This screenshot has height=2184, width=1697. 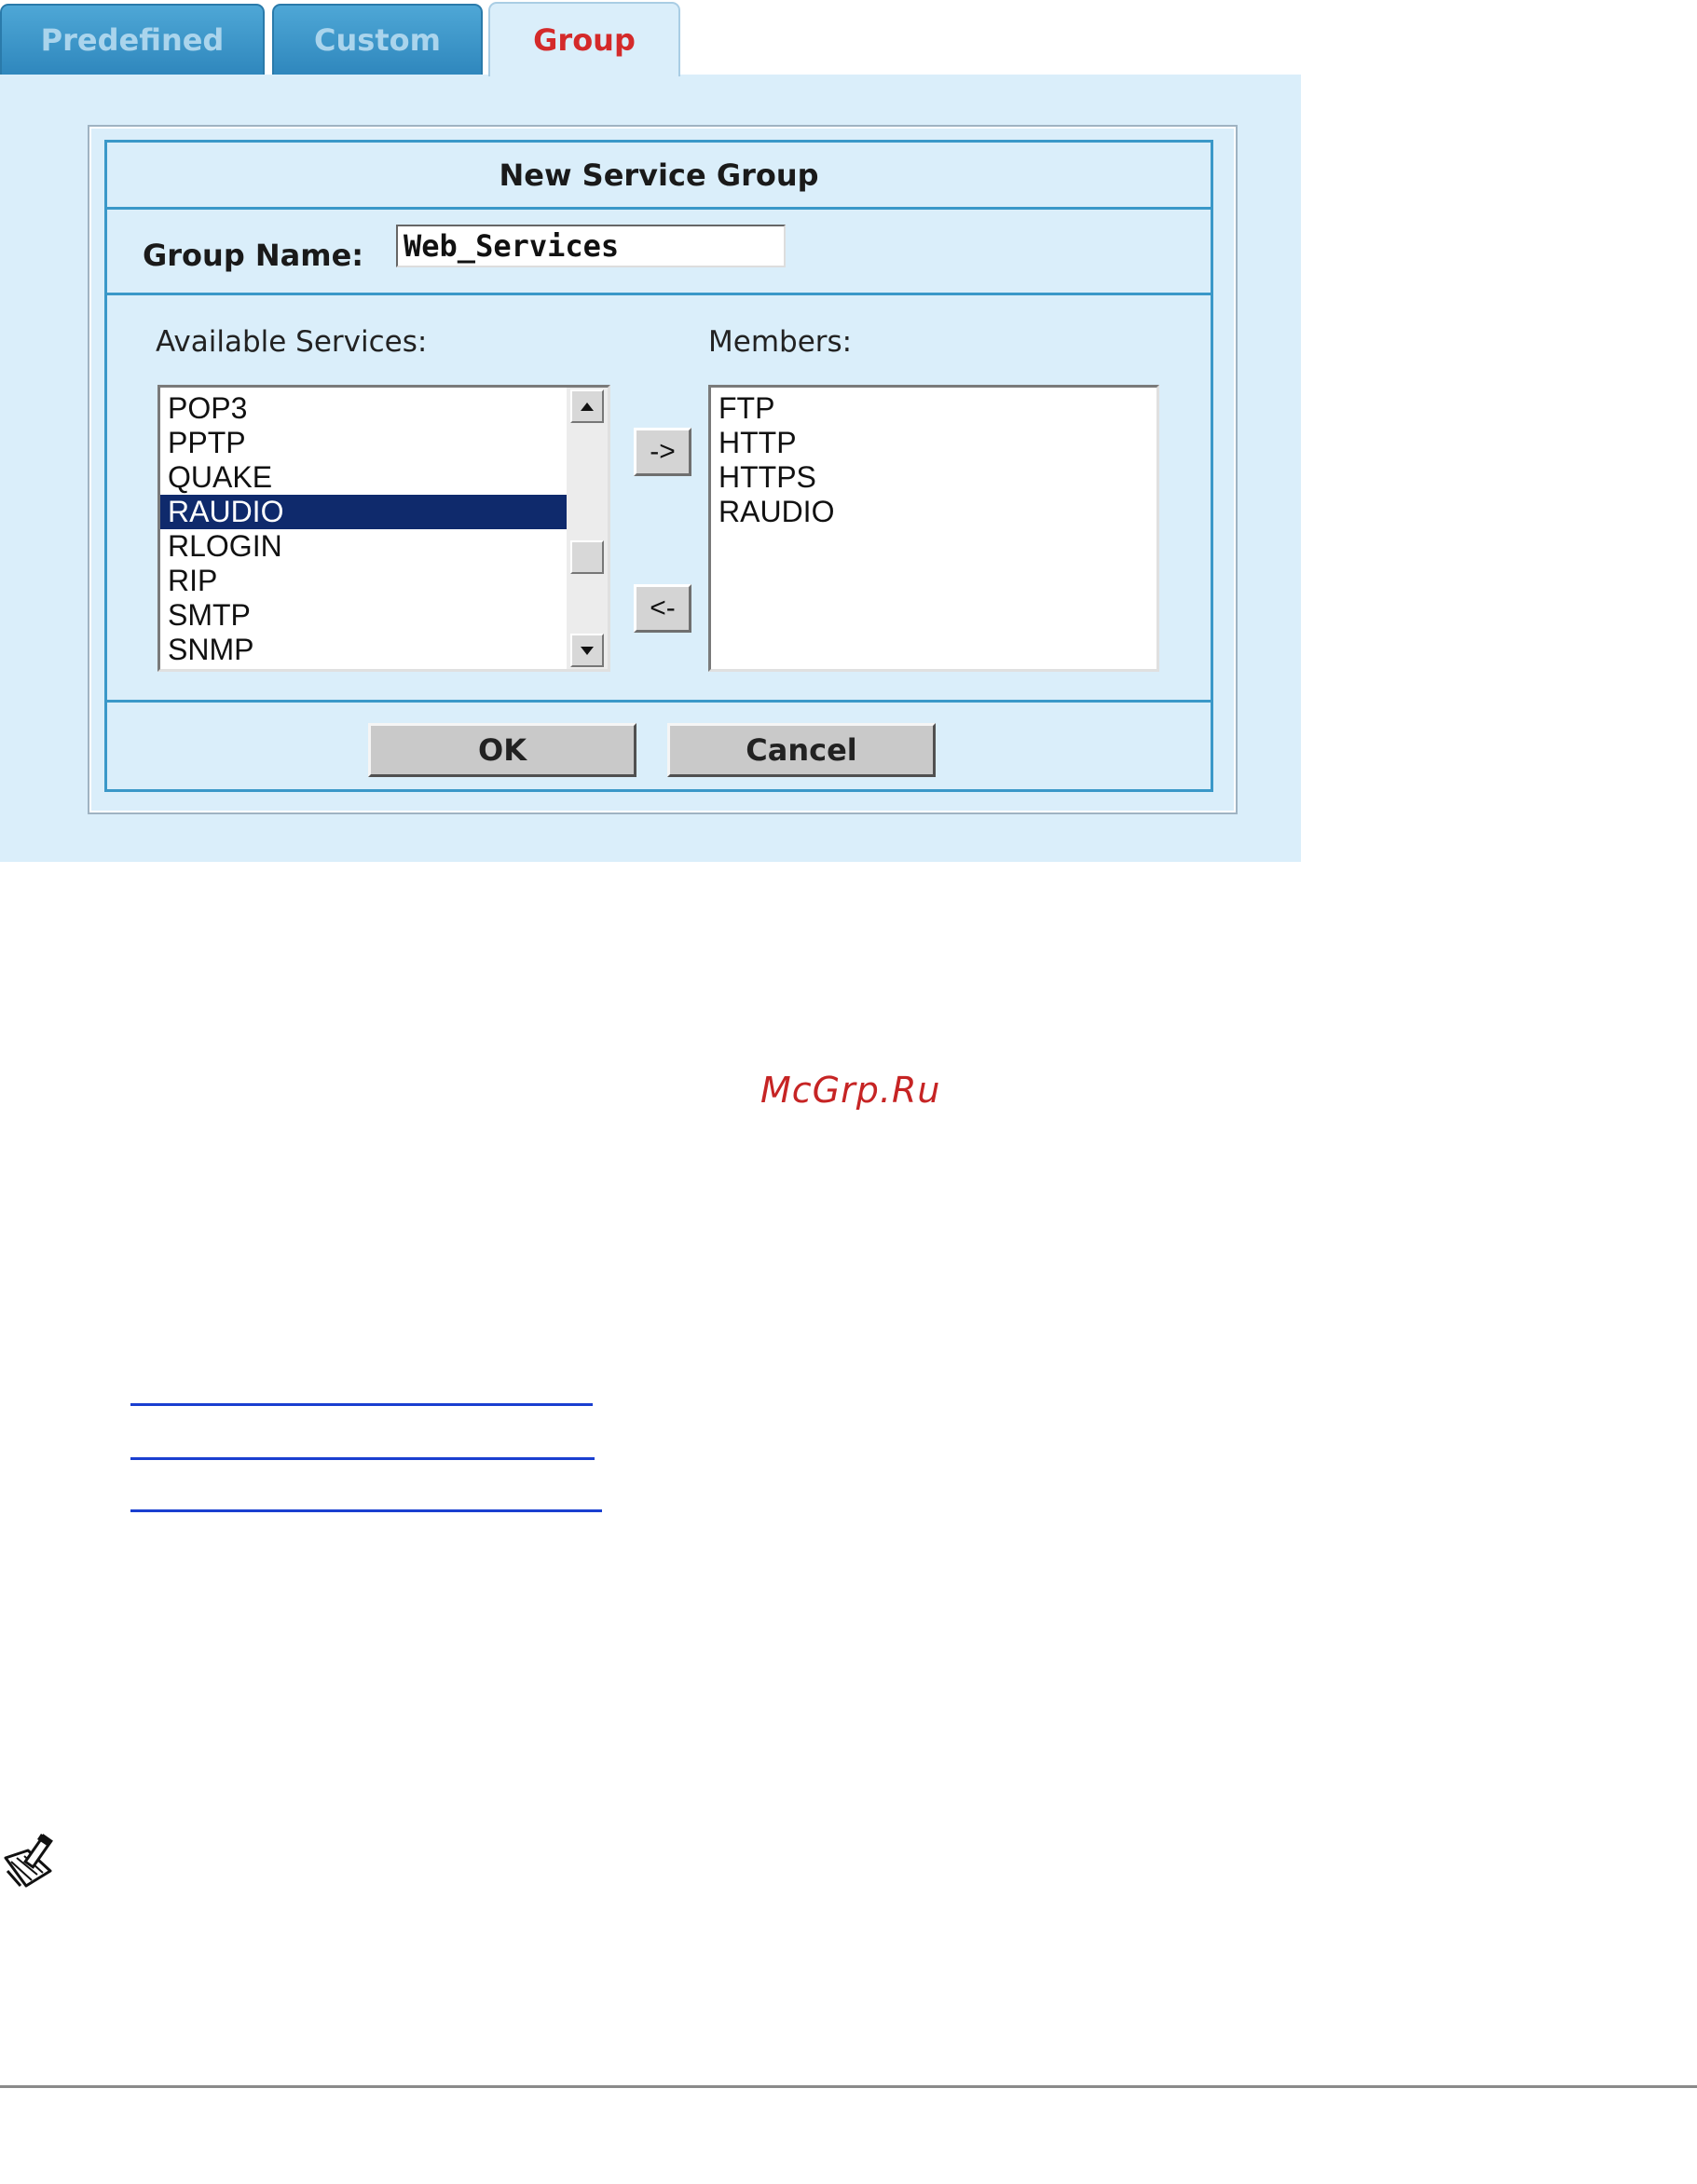 What do you see at coordinates (363, 408) in the screenshot?
I see `list-item: POP3` at bounding box center [363, 408].